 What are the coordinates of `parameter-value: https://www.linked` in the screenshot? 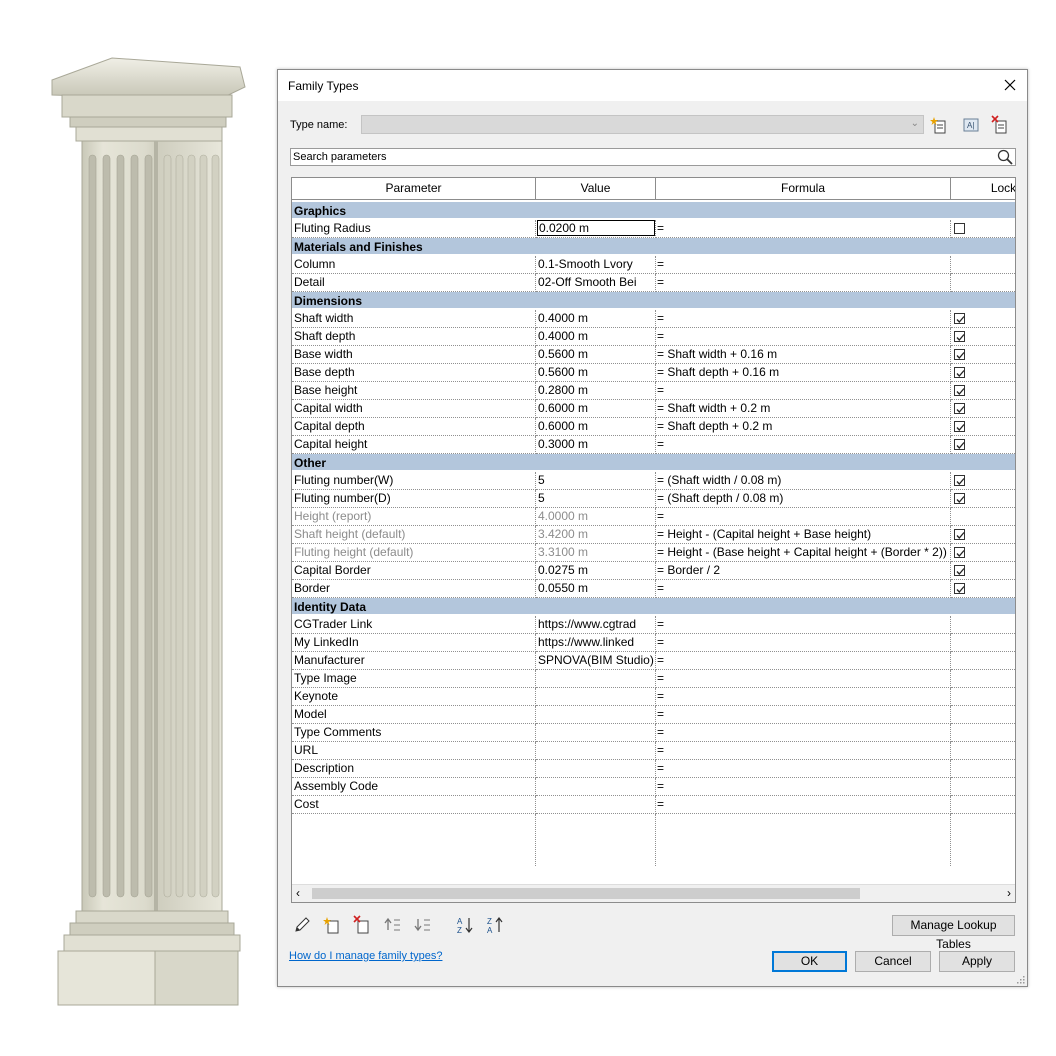 It's located at (596, 643).